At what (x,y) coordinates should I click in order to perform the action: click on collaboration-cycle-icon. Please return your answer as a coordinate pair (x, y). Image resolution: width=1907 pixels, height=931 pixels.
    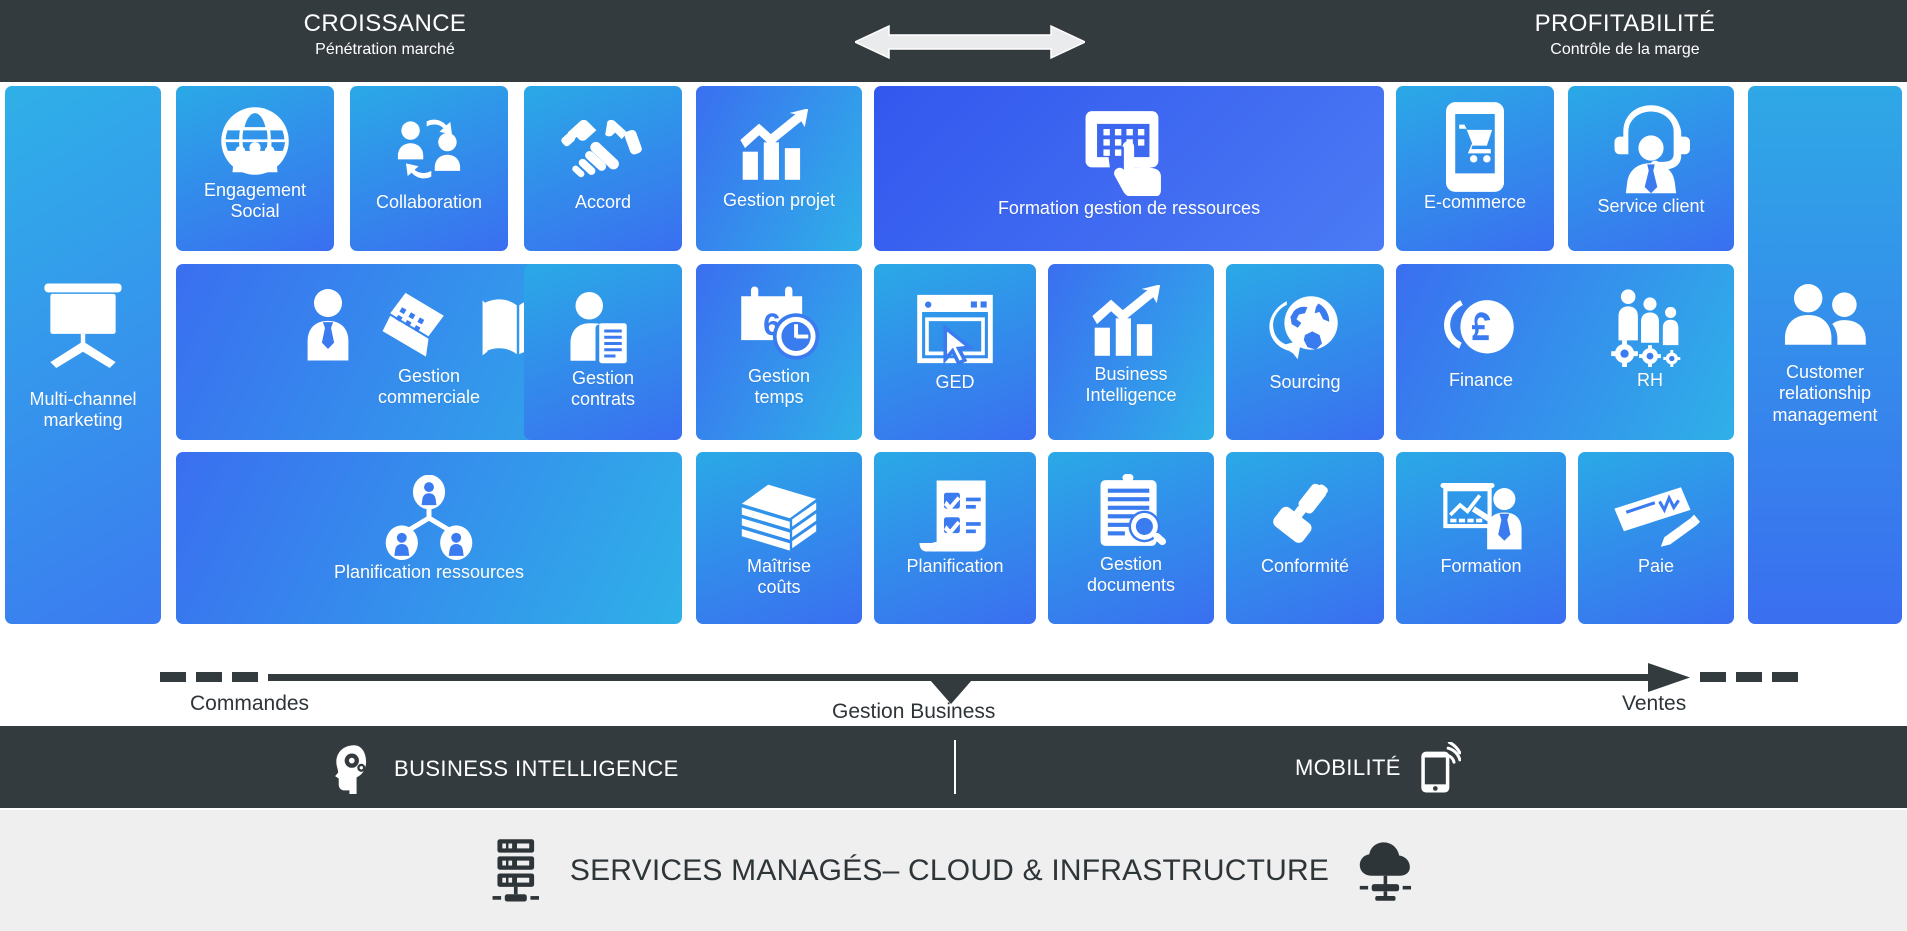
    Looking at the image, I should click on (429, 149).